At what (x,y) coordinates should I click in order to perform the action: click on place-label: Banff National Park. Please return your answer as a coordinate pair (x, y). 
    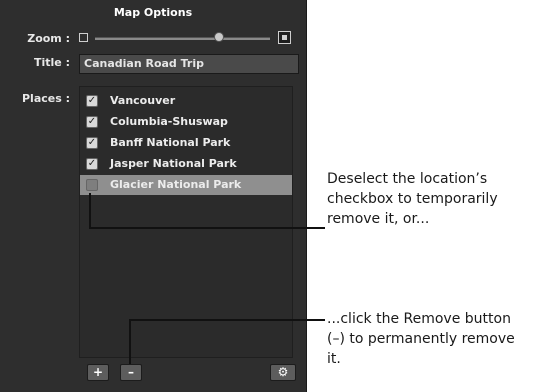
    Looking at the image, I should click on (170, 142).